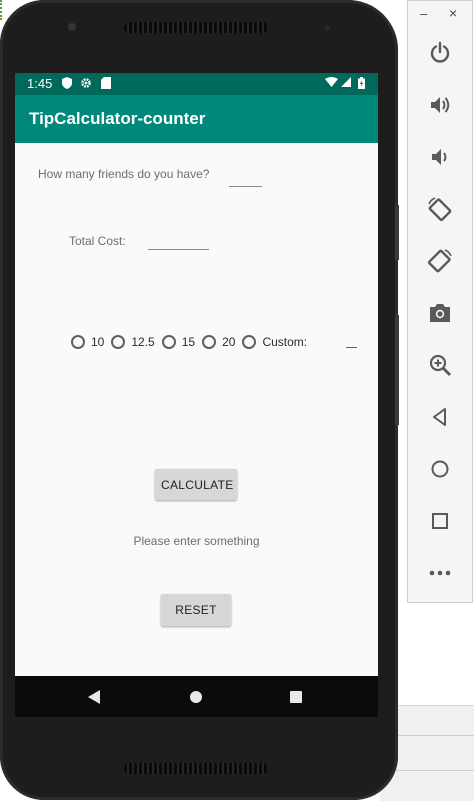 This screenshot has width=474, height=801. What do you see at coordinates (440, 469) in the screenshot?
I see `home-icon` at bounding box center [440, 469].